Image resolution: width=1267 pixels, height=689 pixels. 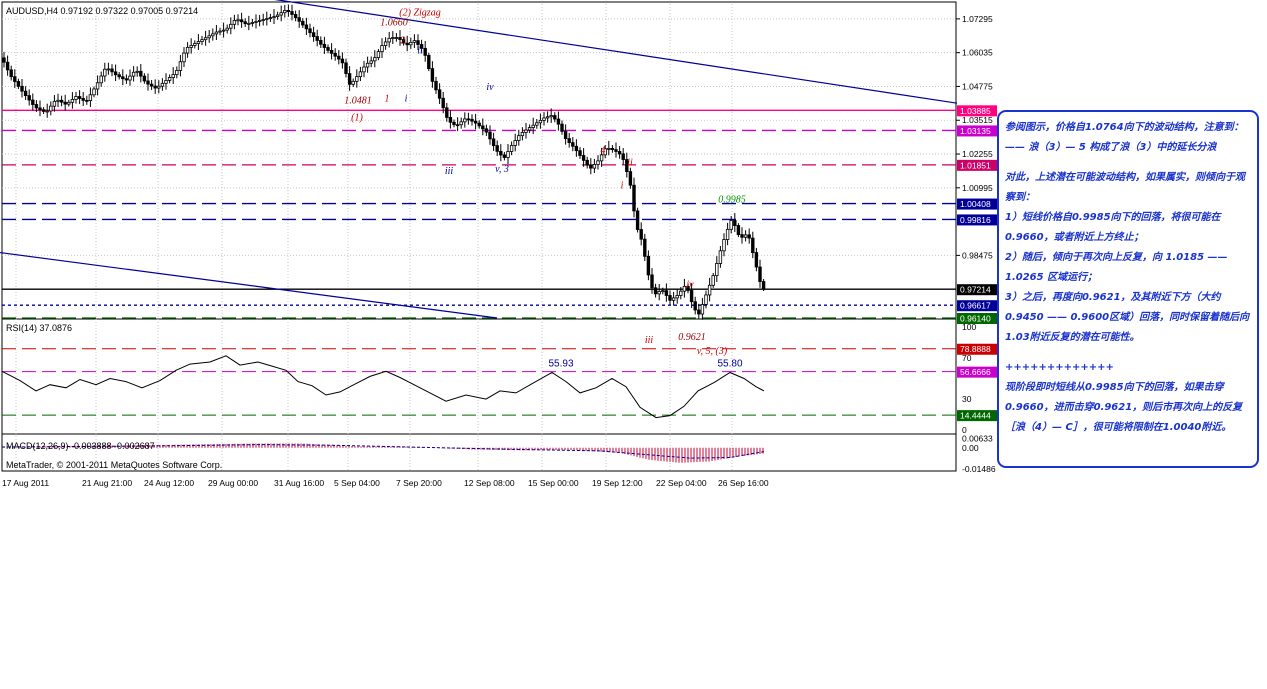 I want to click on time-tick-label: 15 Sep 00:00, so click(x=553, y=483).